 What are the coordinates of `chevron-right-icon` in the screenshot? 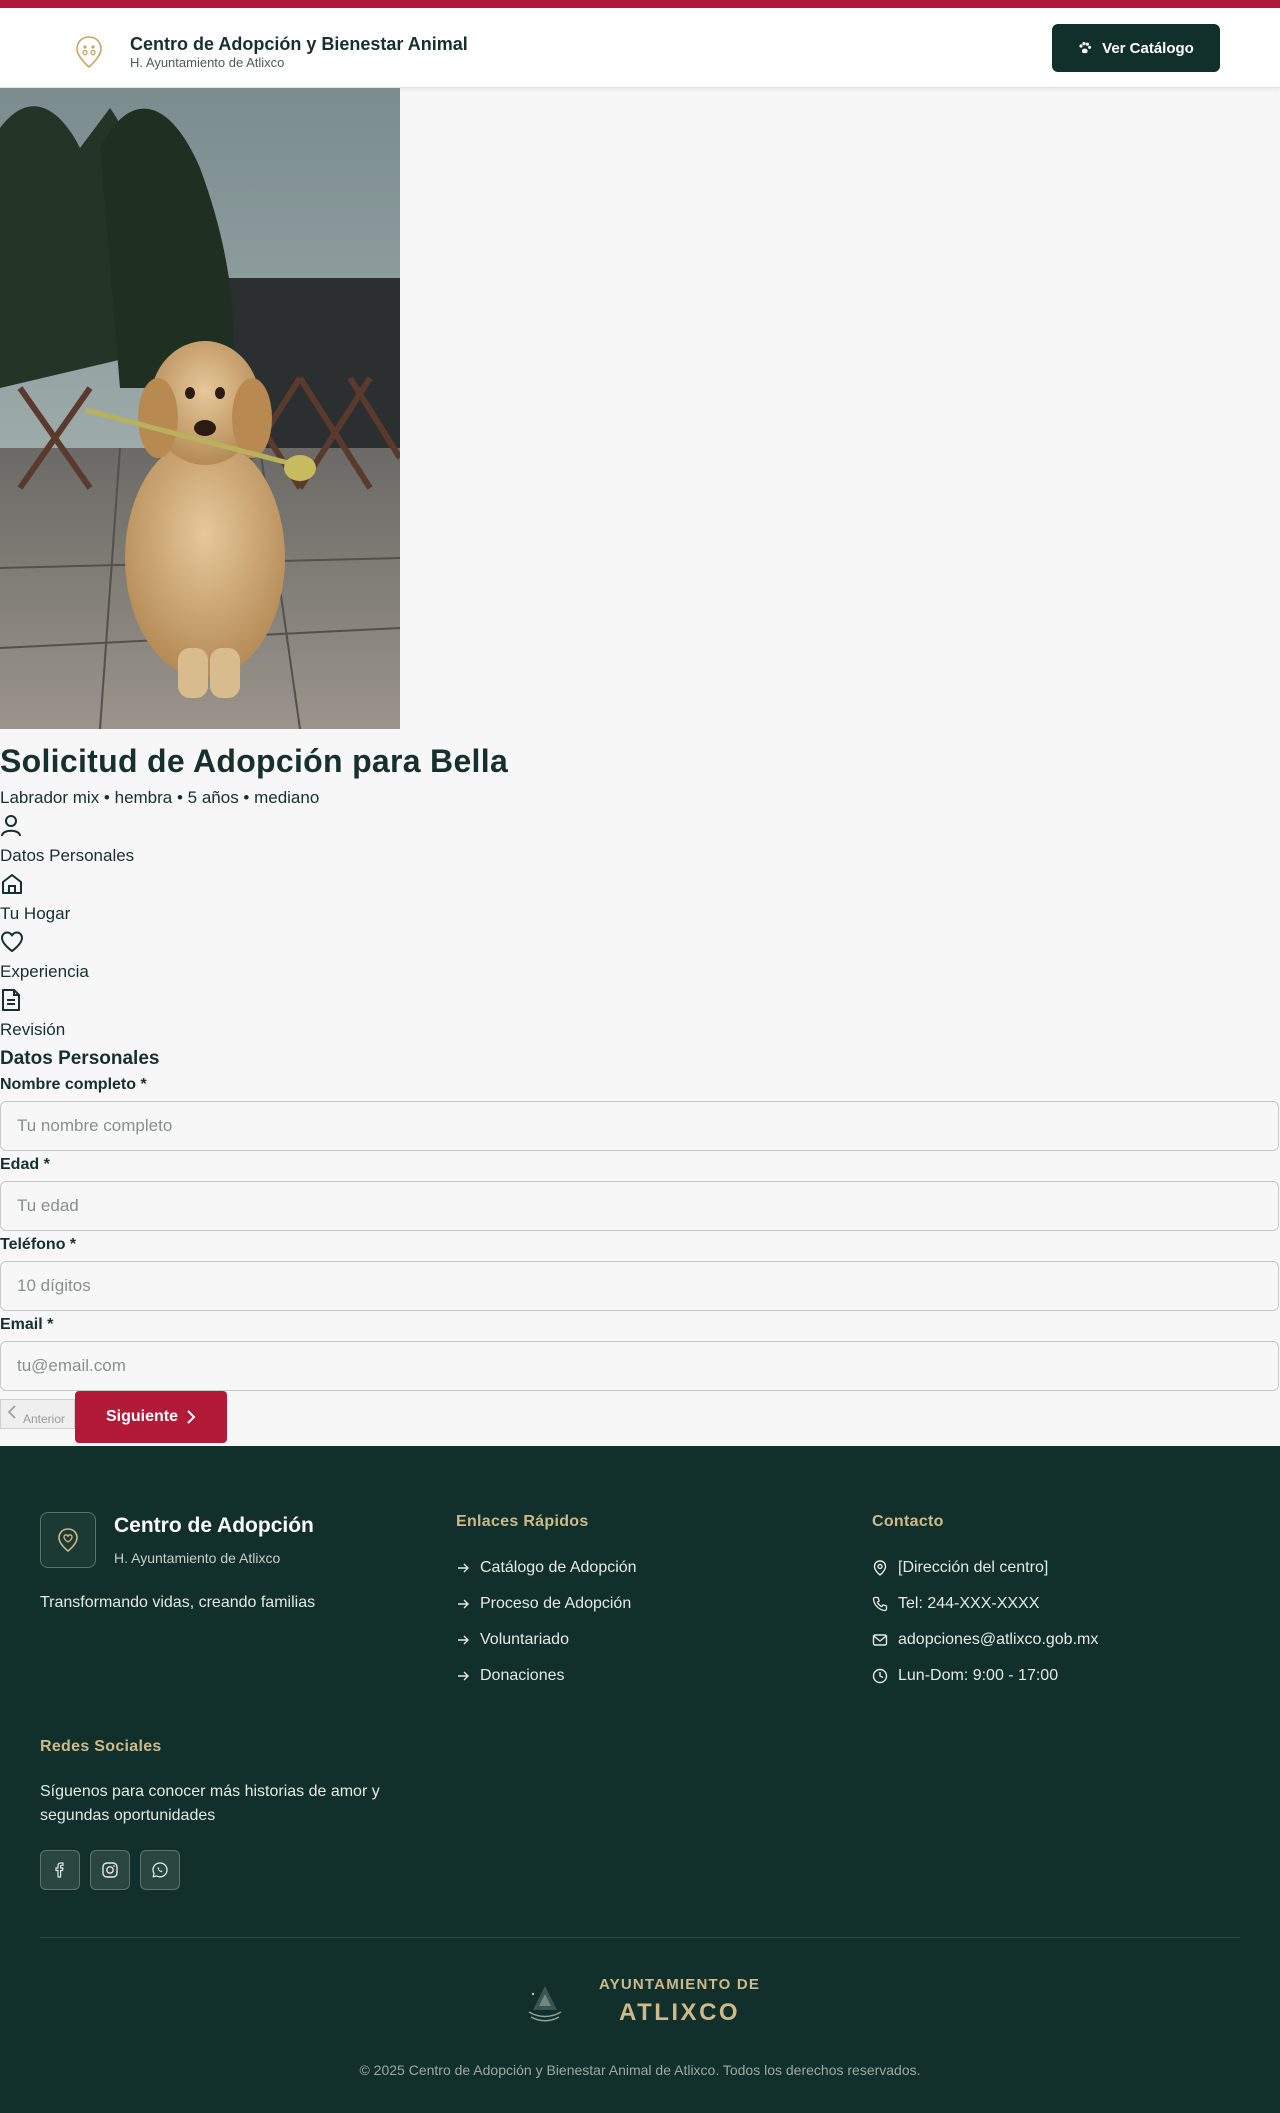 It's located at (191, 1417).